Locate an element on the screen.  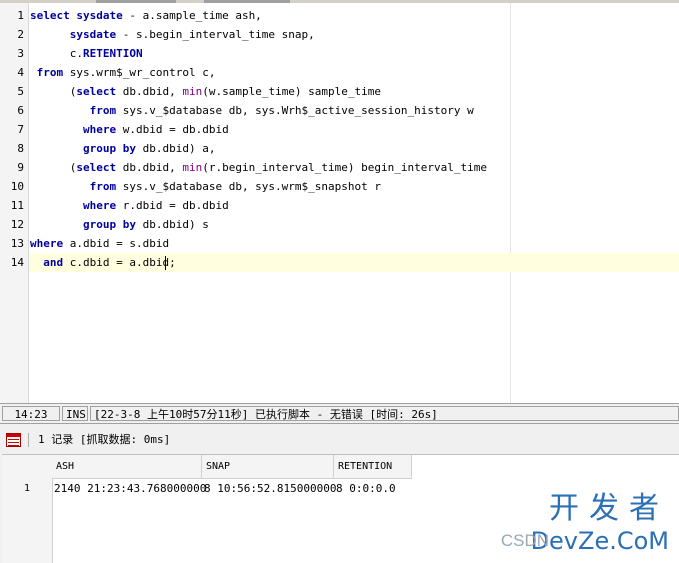
line-number: 5 is located at coordinates (20, 91).